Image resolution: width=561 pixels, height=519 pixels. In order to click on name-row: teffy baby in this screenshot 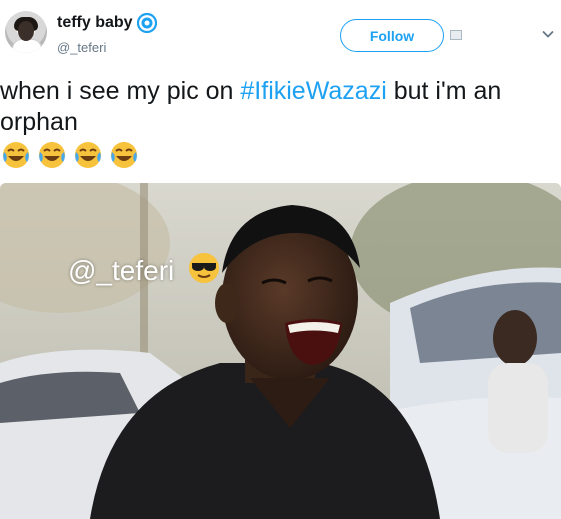, I will do `click(107, 23)`.